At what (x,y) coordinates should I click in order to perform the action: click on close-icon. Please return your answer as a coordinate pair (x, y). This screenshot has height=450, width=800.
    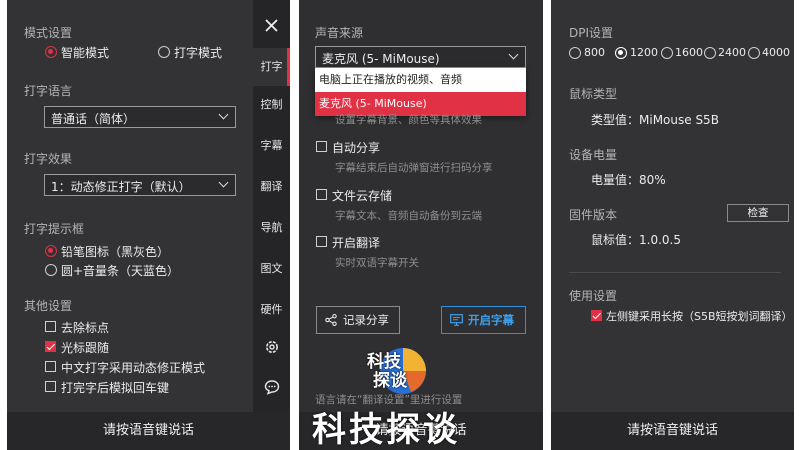
    Looking at the image, I should click on (271, 25).